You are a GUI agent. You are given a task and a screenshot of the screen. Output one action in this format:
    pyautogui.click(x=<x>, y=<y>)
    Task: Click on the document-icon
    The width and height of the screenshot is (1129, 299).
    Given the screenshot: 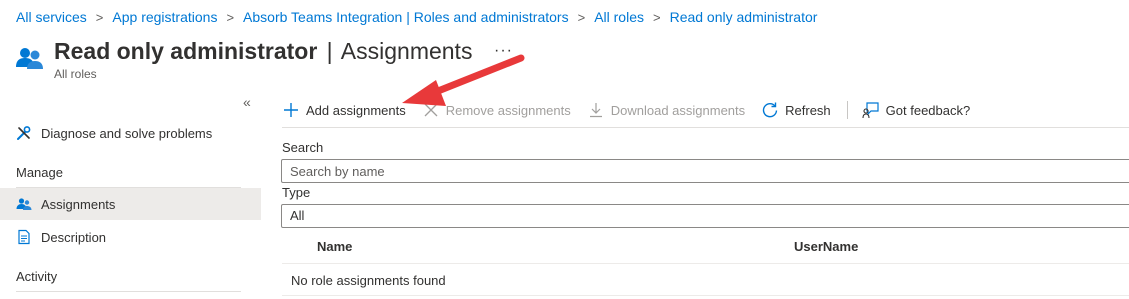 What is the action you would take?
    pyautogui.click(x=24, y=237)
    